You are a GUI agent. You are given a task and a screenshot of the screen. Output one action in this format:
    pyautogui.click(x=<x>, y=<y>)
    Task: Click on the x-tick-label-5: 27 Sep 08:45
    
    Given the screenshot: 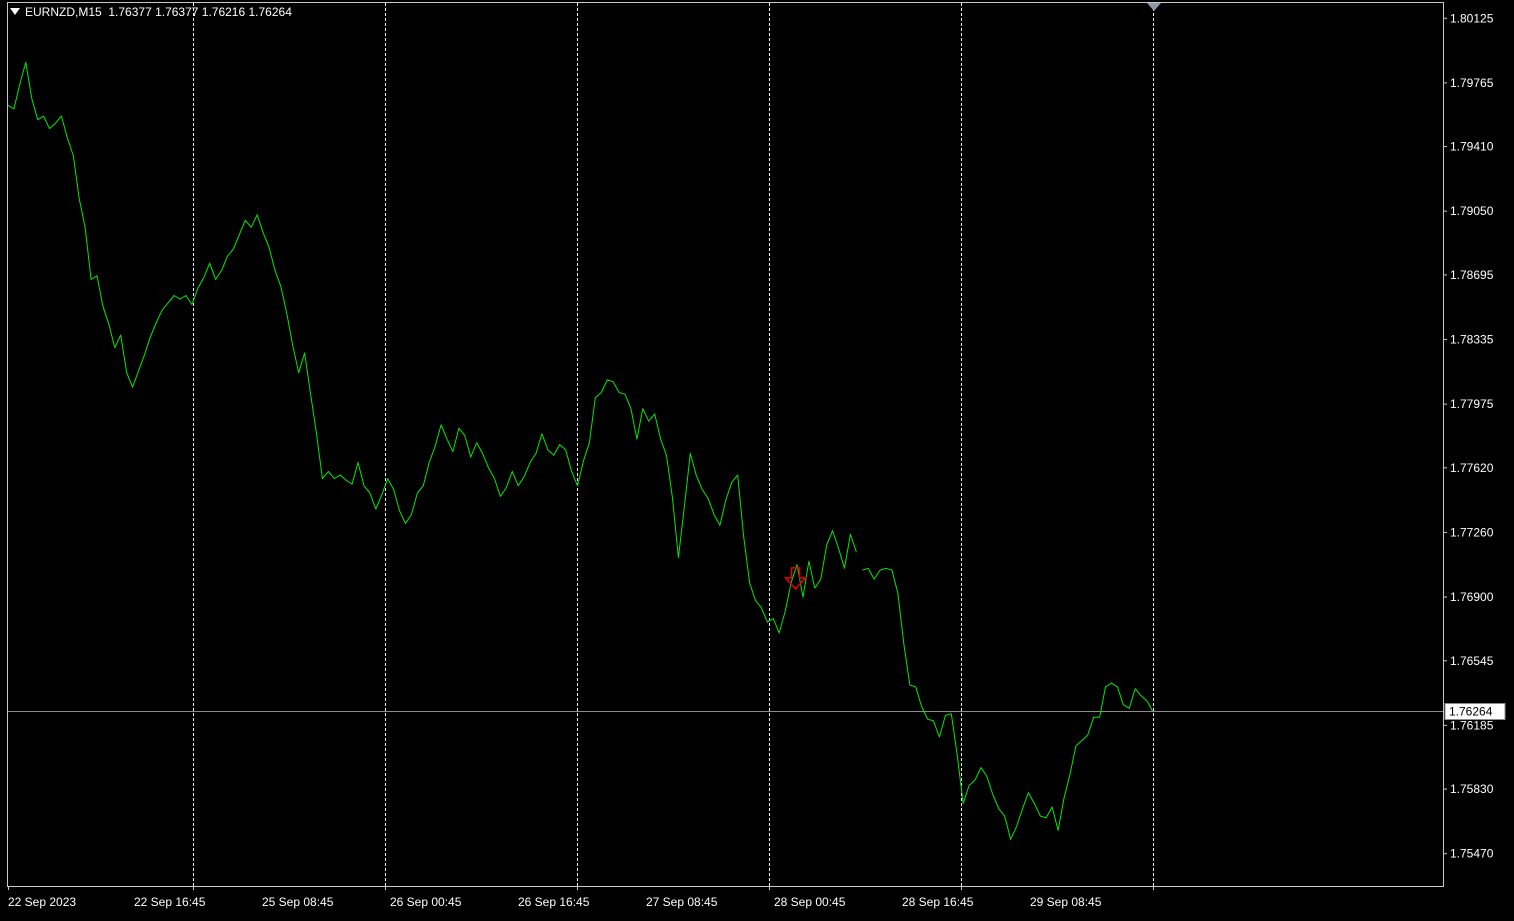 What is the action you would take?
    pyautogui.click(x=682, y=902)
    